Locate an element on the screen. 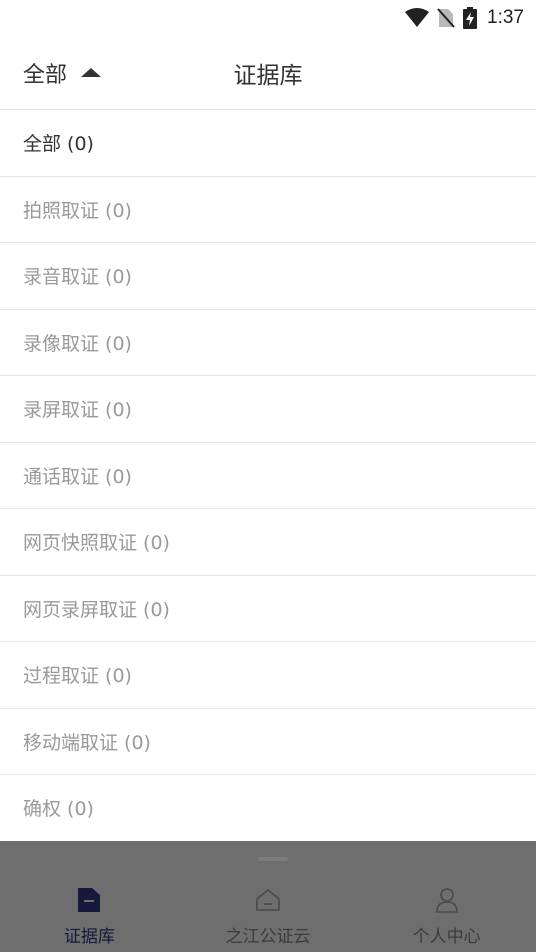  filter-option-audio: 录音取证 (0) is located at coordinates (268, 276).